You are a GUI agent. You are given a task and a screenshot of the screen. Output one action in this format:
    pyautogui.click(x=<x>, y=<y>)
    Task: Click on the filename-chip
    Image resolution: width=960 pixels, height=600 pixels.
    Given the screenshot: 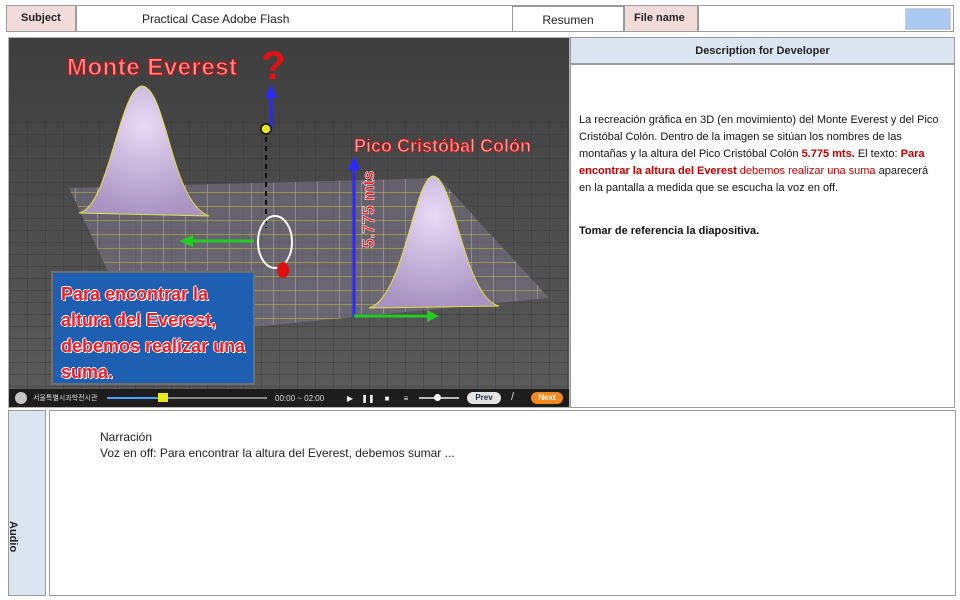 What is the action you would take?
    pyautogui.click(x=928, y=19)
    